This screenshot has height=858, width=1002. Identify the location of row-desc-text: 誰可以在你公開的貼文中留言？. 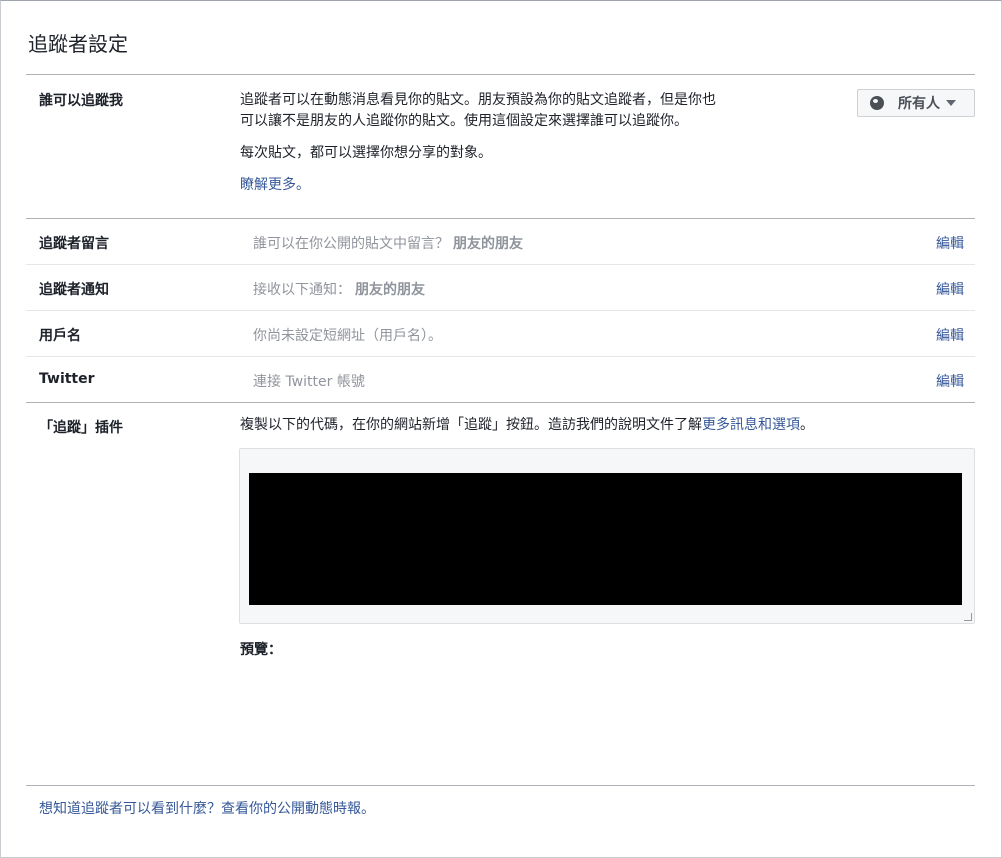
(351, 244).